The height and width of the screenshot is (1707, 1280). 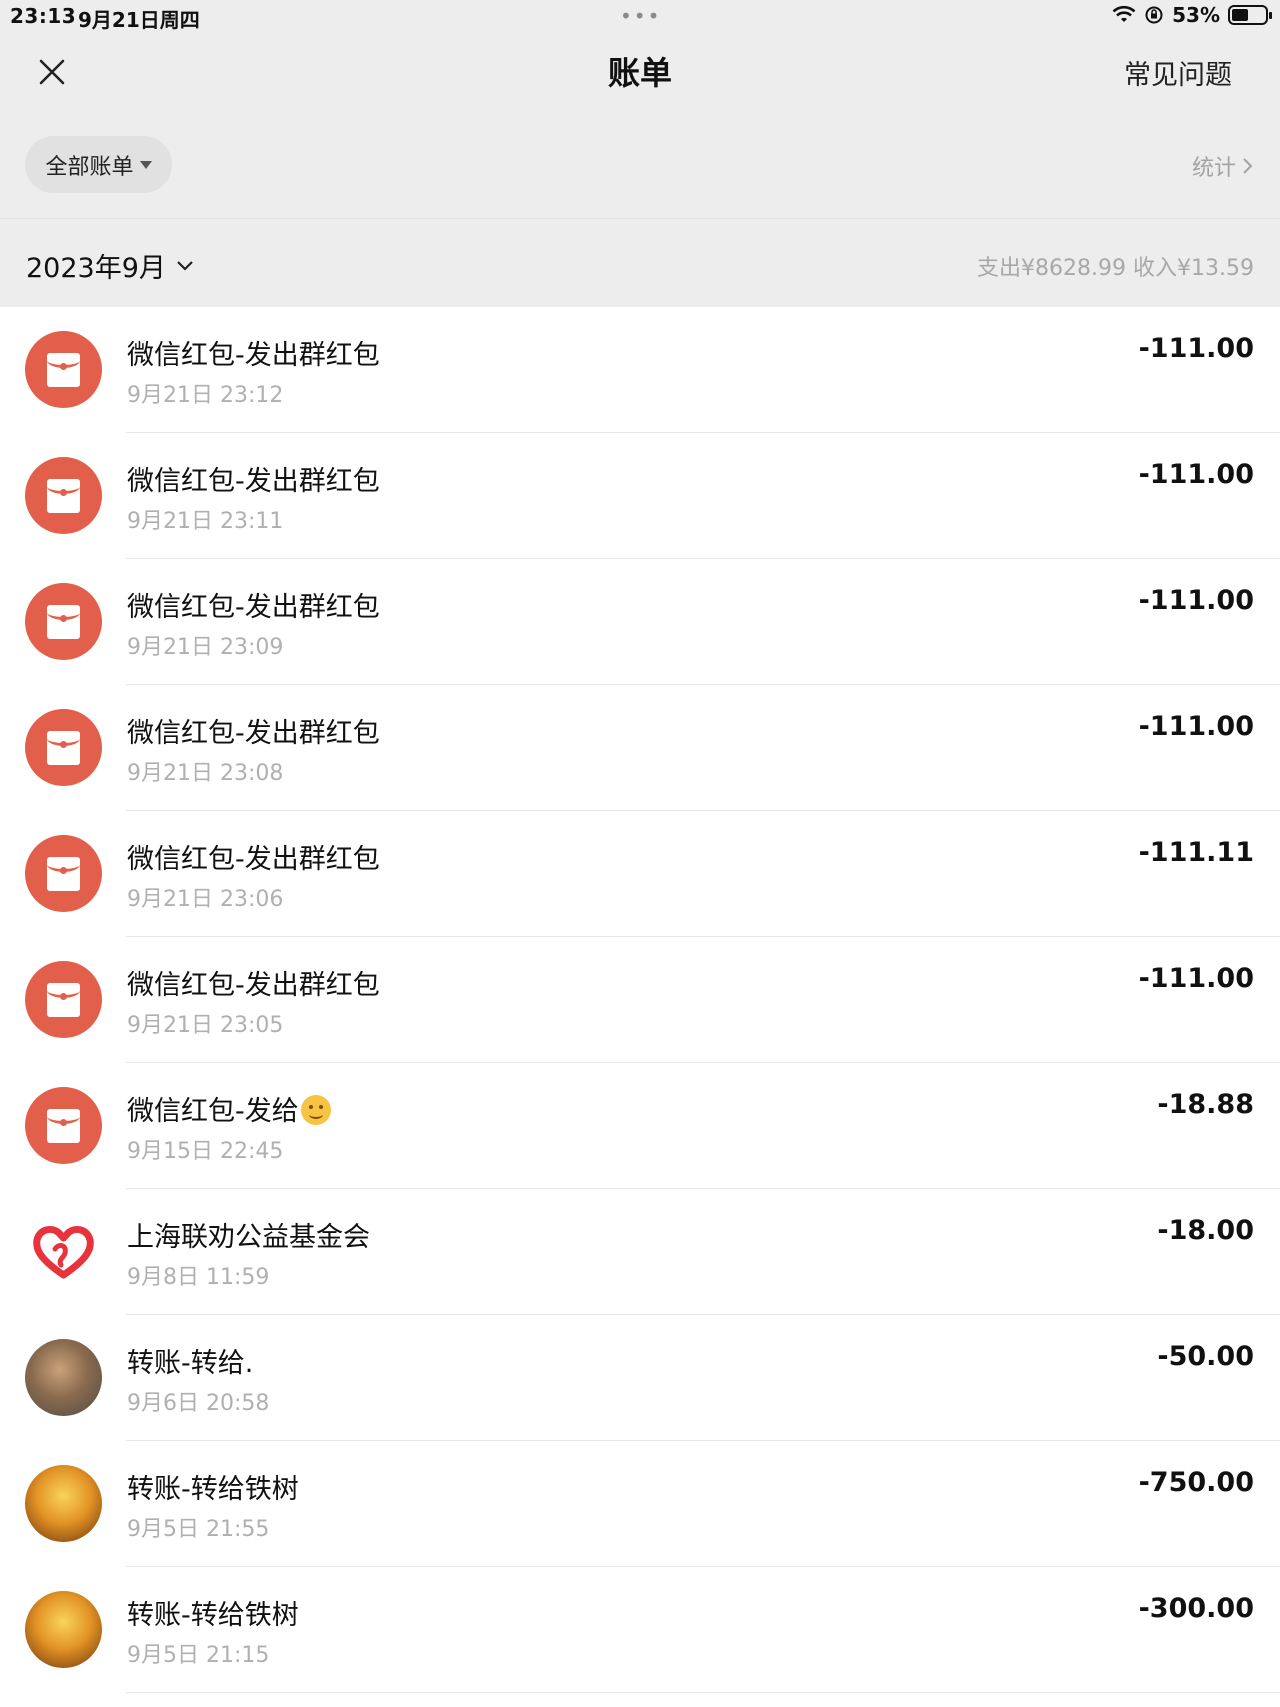 I want to click on month-selector: 2023年9月, so click(x=110, y=265).